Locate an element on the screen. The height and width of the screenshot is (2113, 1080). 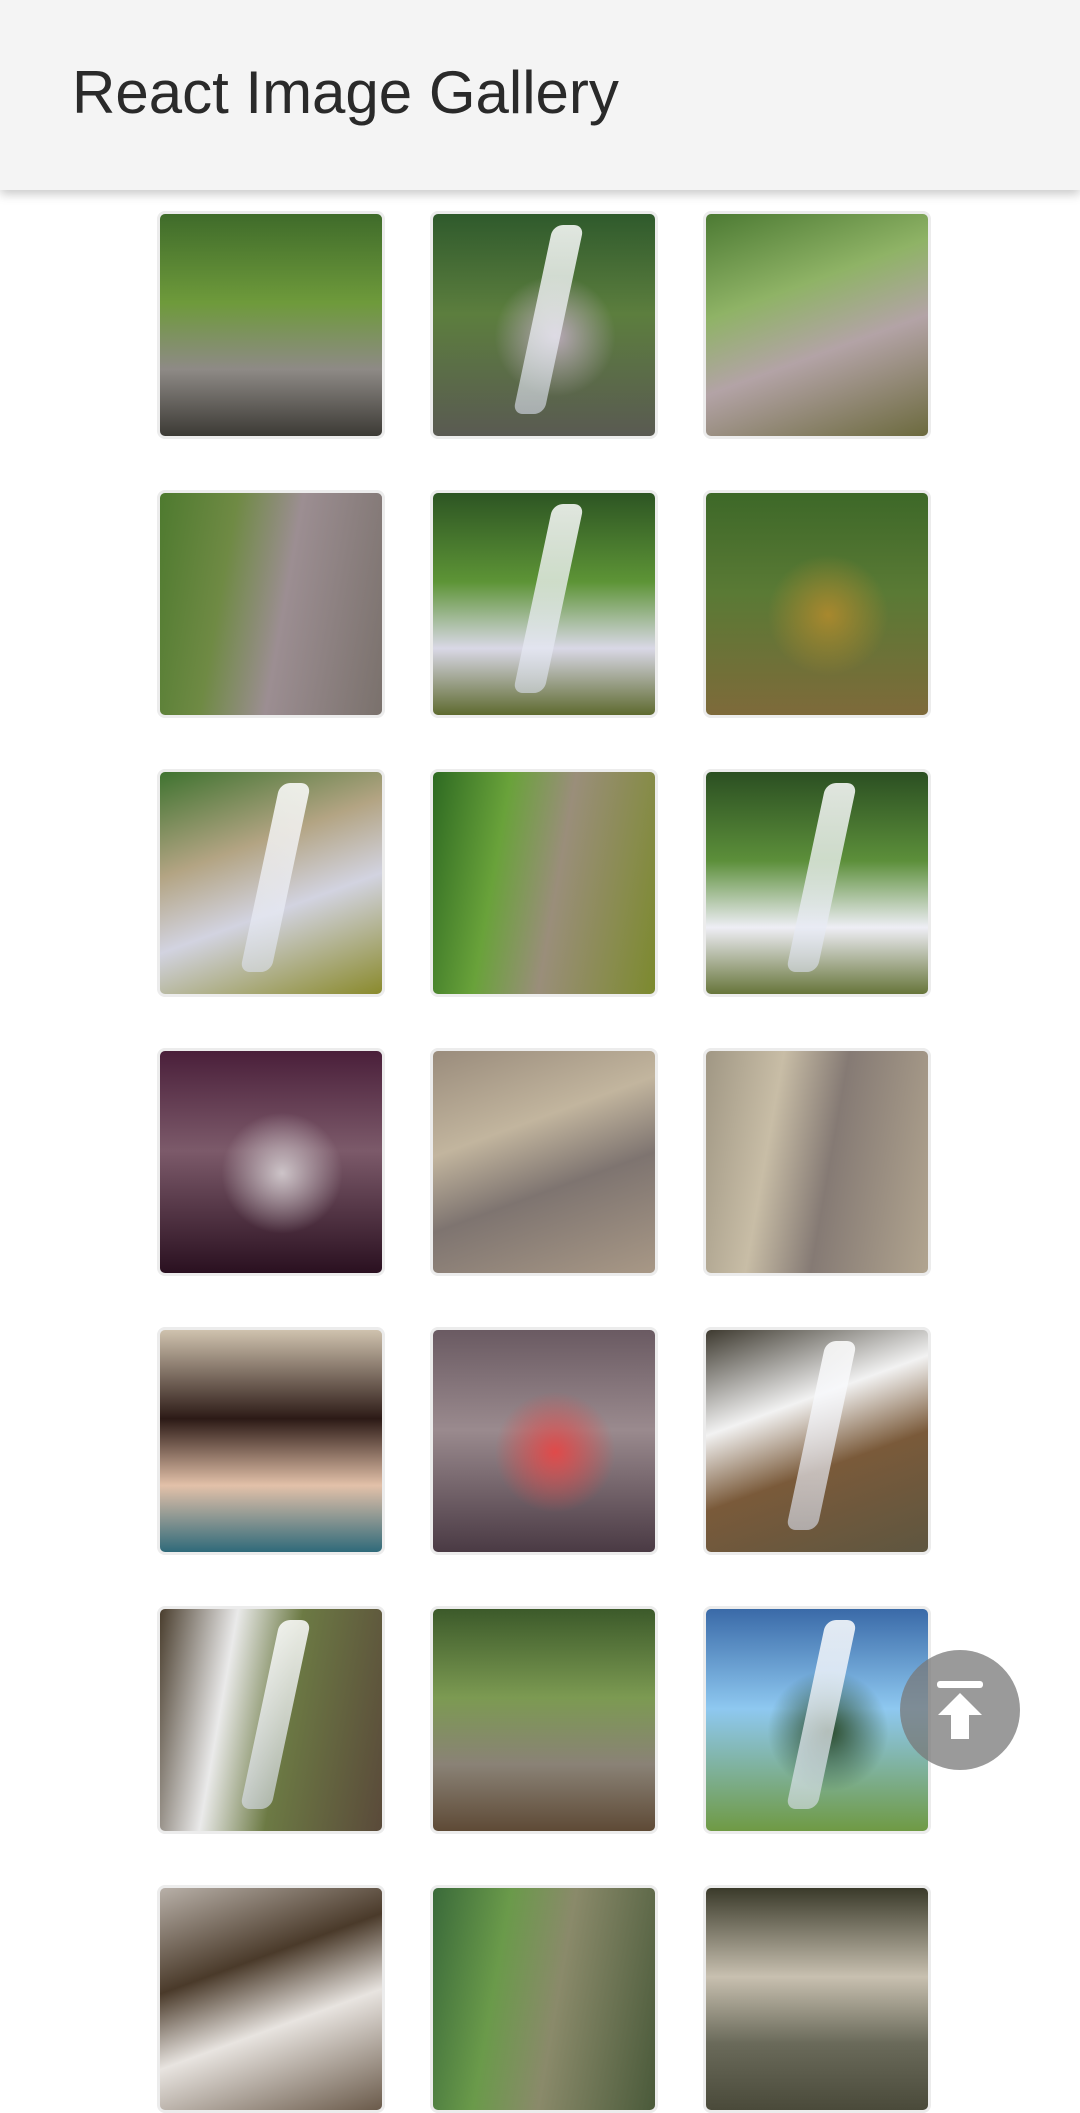
arrow-up-to-line-icon is located at coordinates (960, 1710).